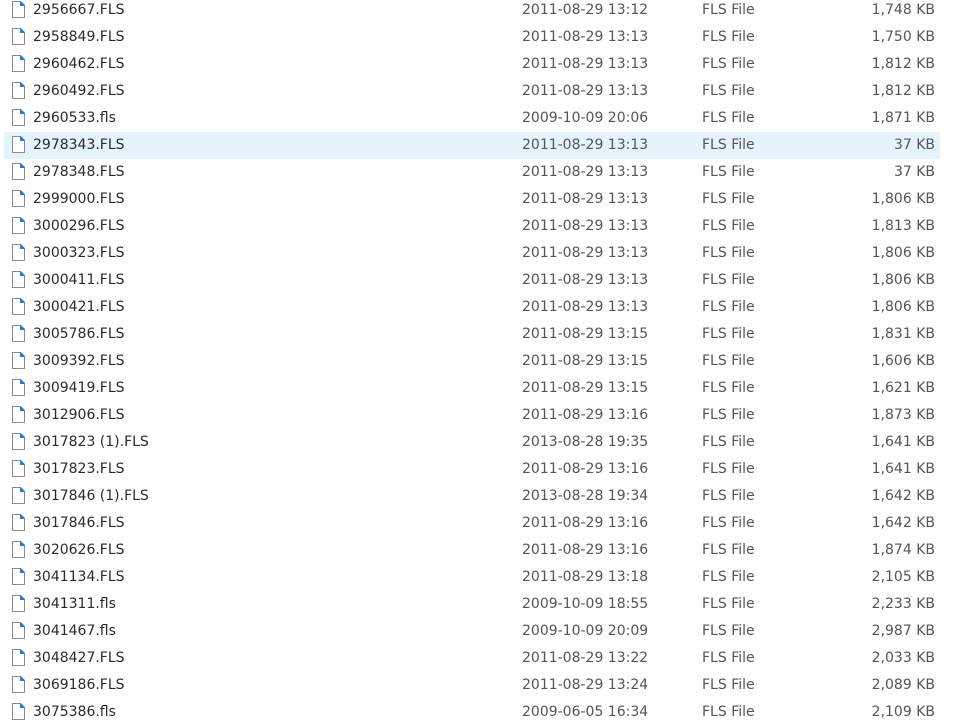 The width and height of the screenshot is (968, 728). What do you see at coordinates (79, 253) in the screenshot?
I see `file-name: 3000323.FLS` at bounding box center [79, 253].